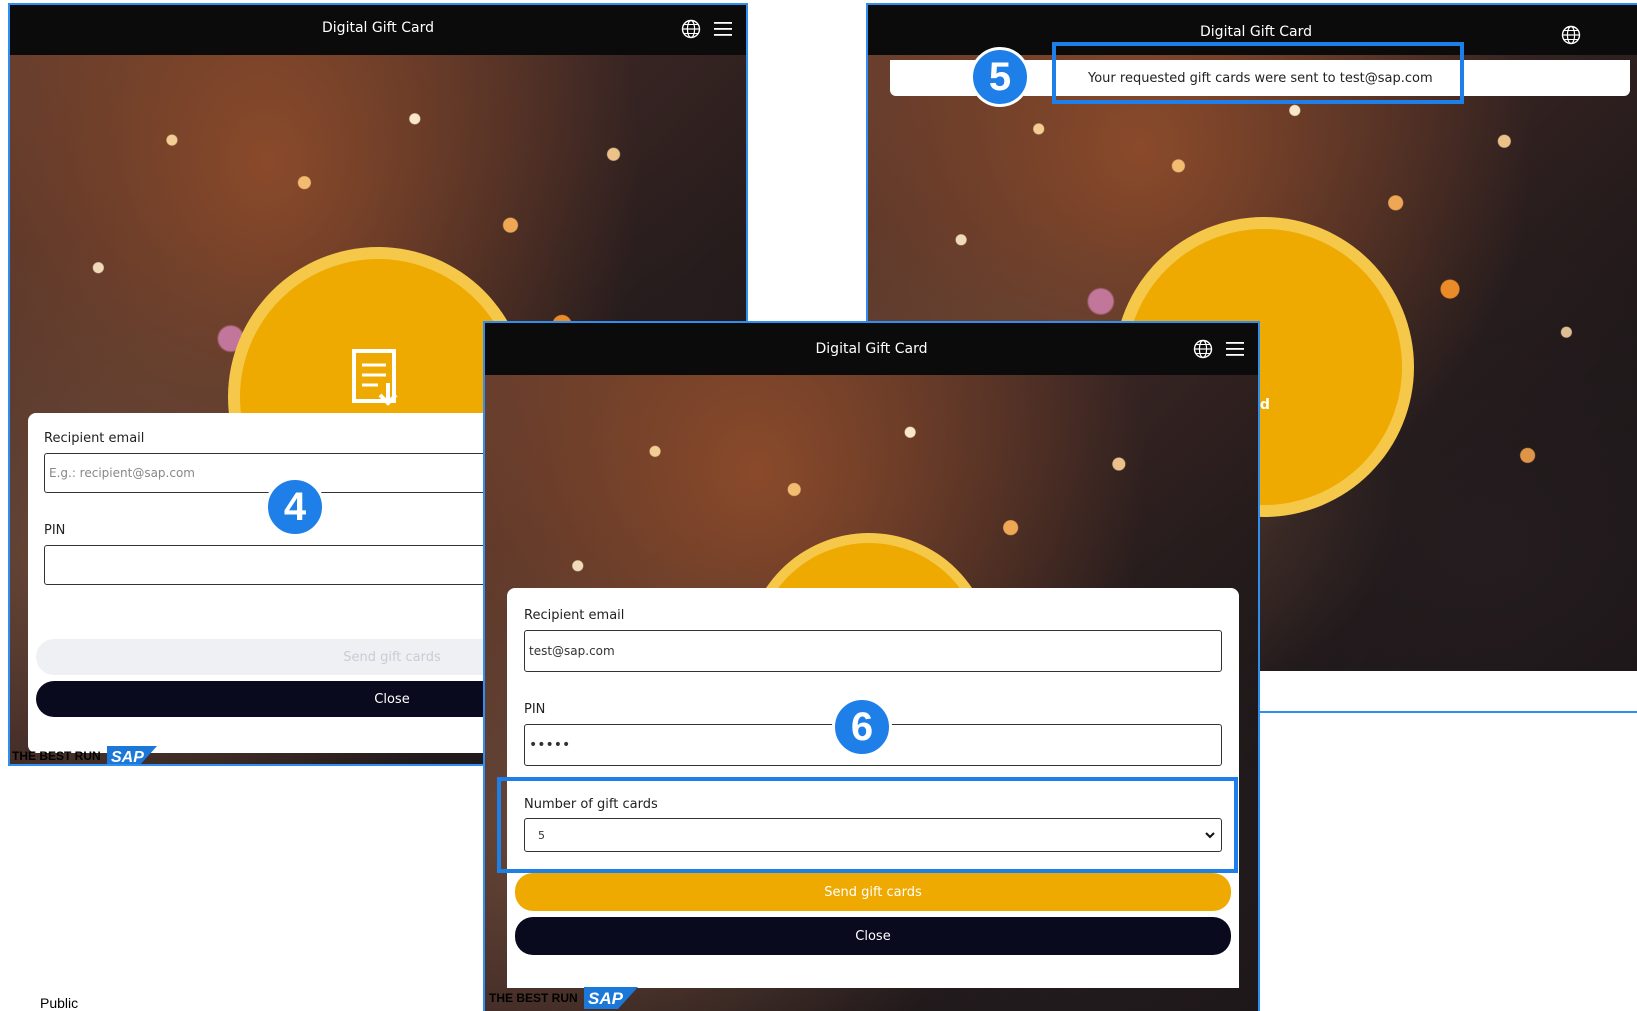 The height and width of the screenshot is (1011, 1637). I want to click on recipient-email-value: test@sap.com, so click(572, 651).